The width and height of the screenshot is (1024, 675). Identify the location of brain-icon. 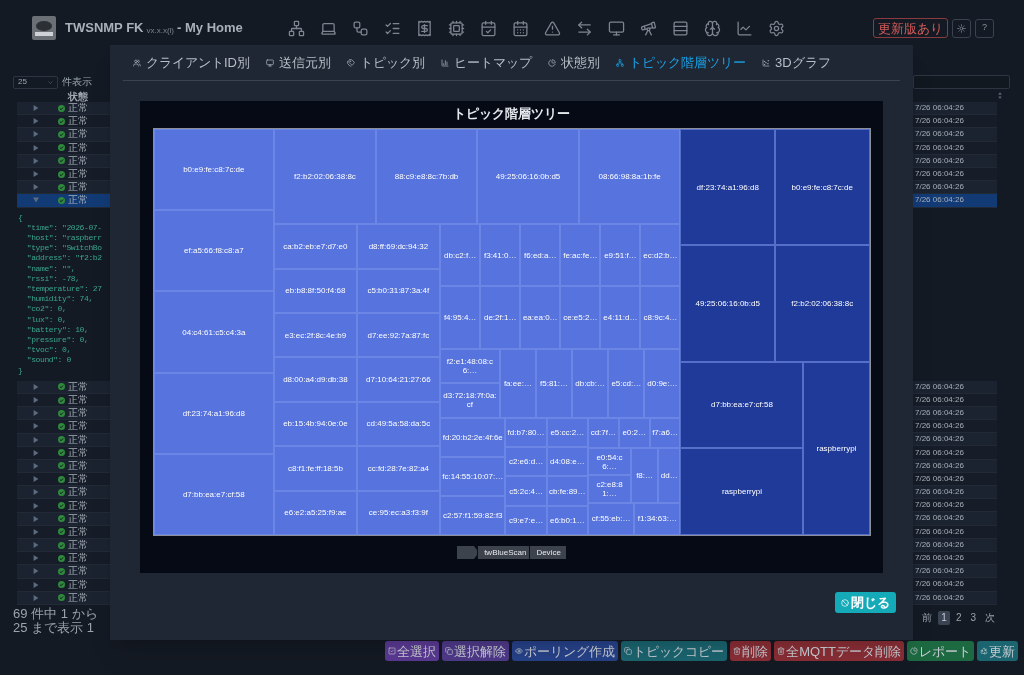
(712, 28).